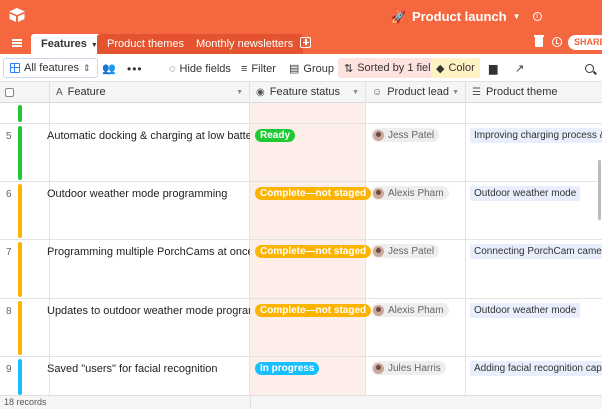 The image size is (602, 409). I want to click on status-cell: In progress, so click(308, 376).